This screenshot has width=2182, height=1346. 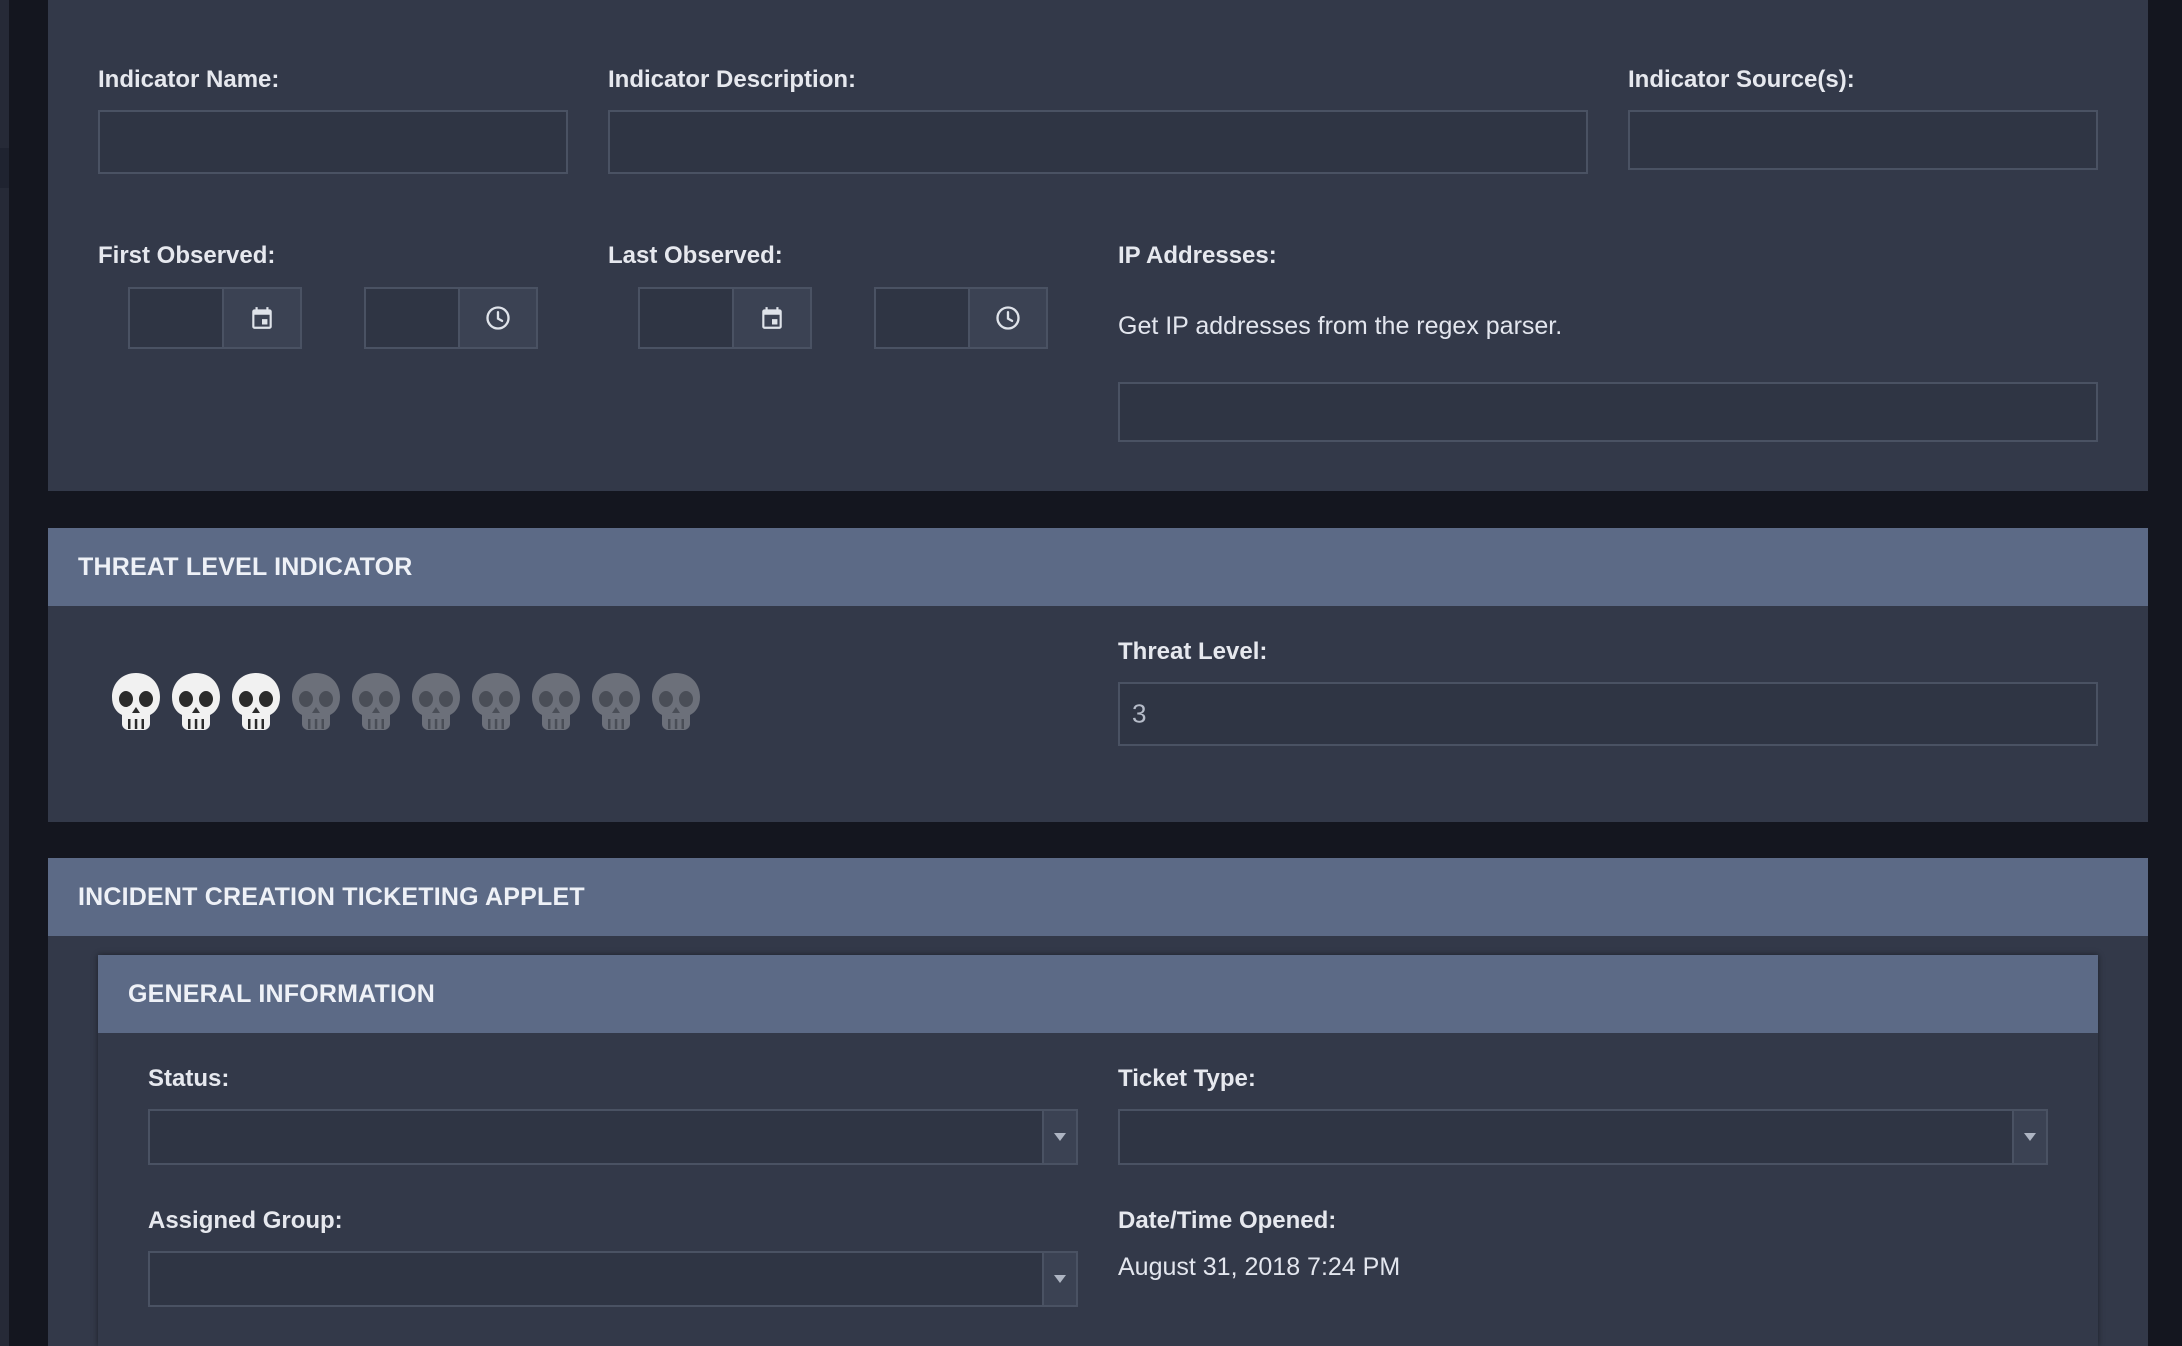 I want to click on threat-level-input: 3, so click(x=1608, y=714).